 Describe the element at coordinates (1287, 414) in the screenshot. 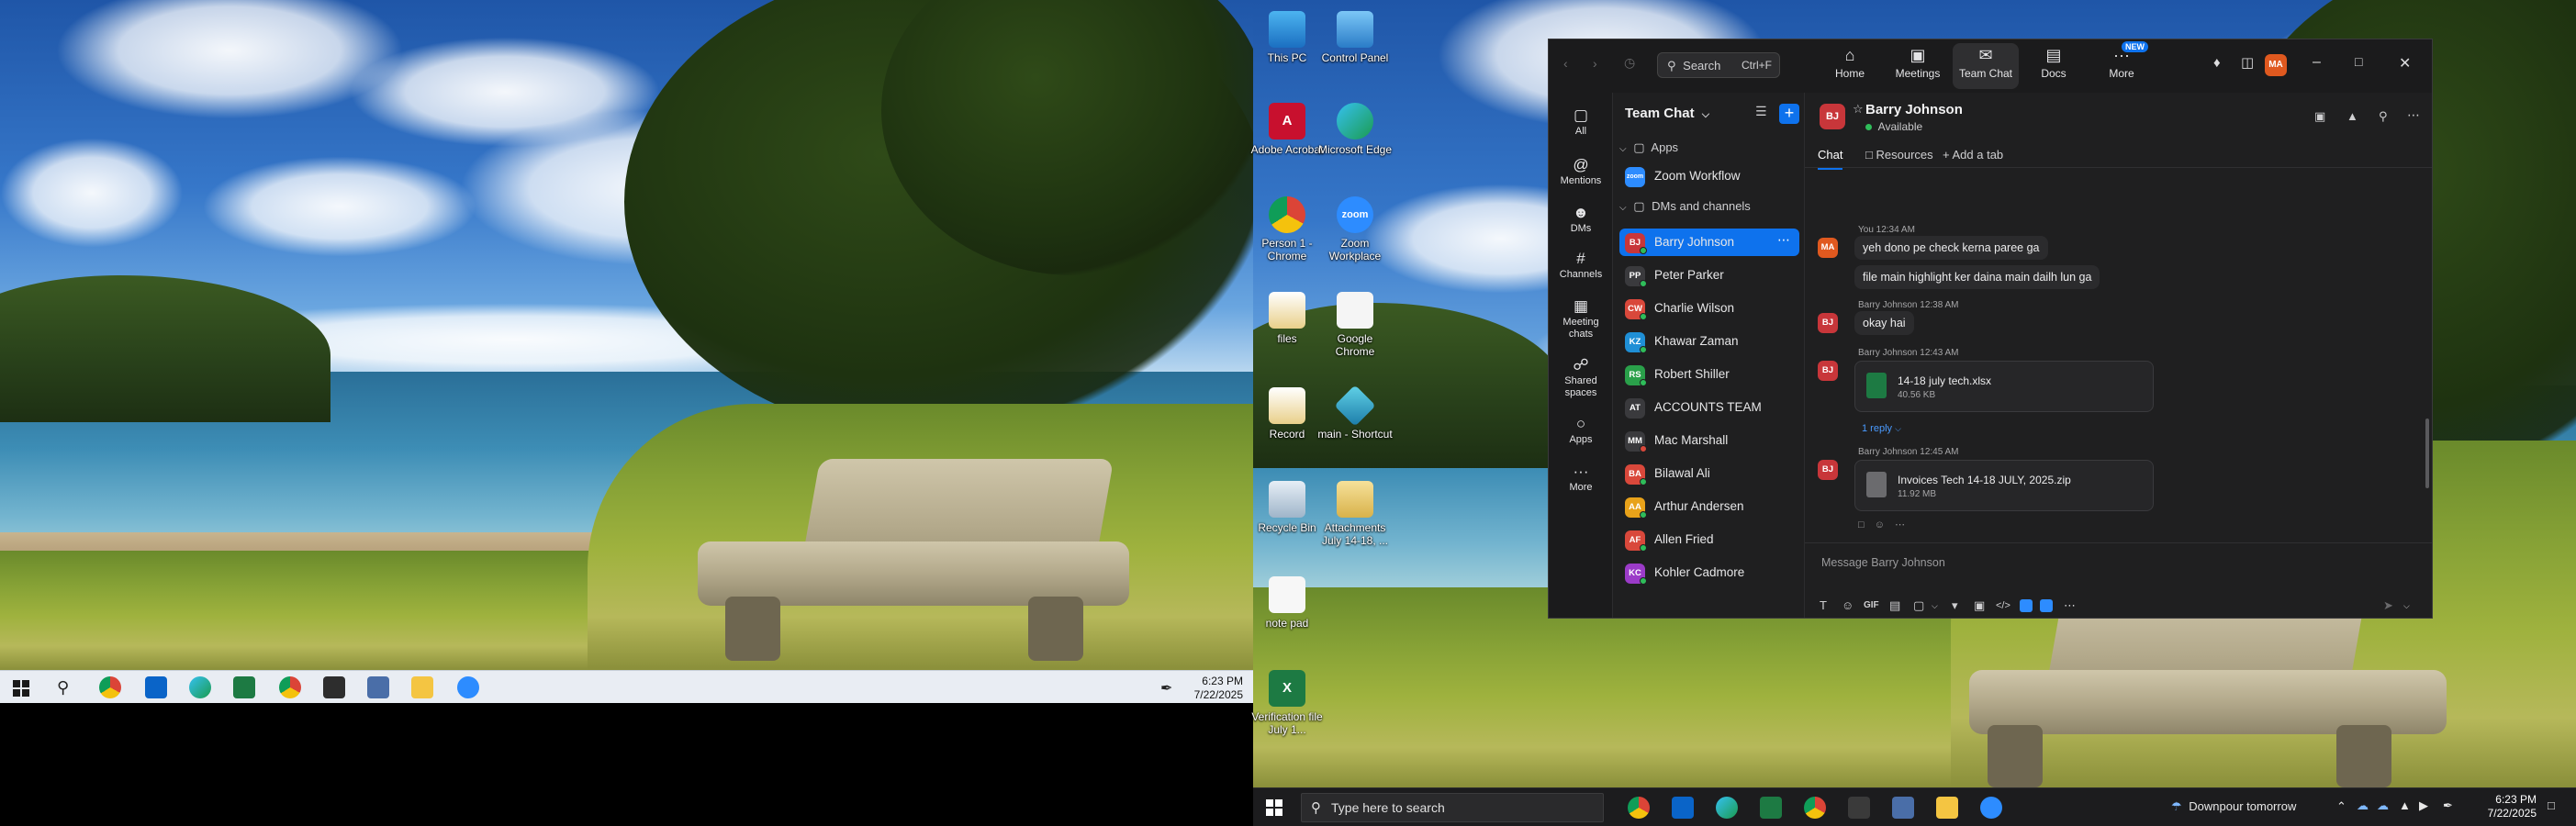

I see `desktop-icon-record: Record` at that location.